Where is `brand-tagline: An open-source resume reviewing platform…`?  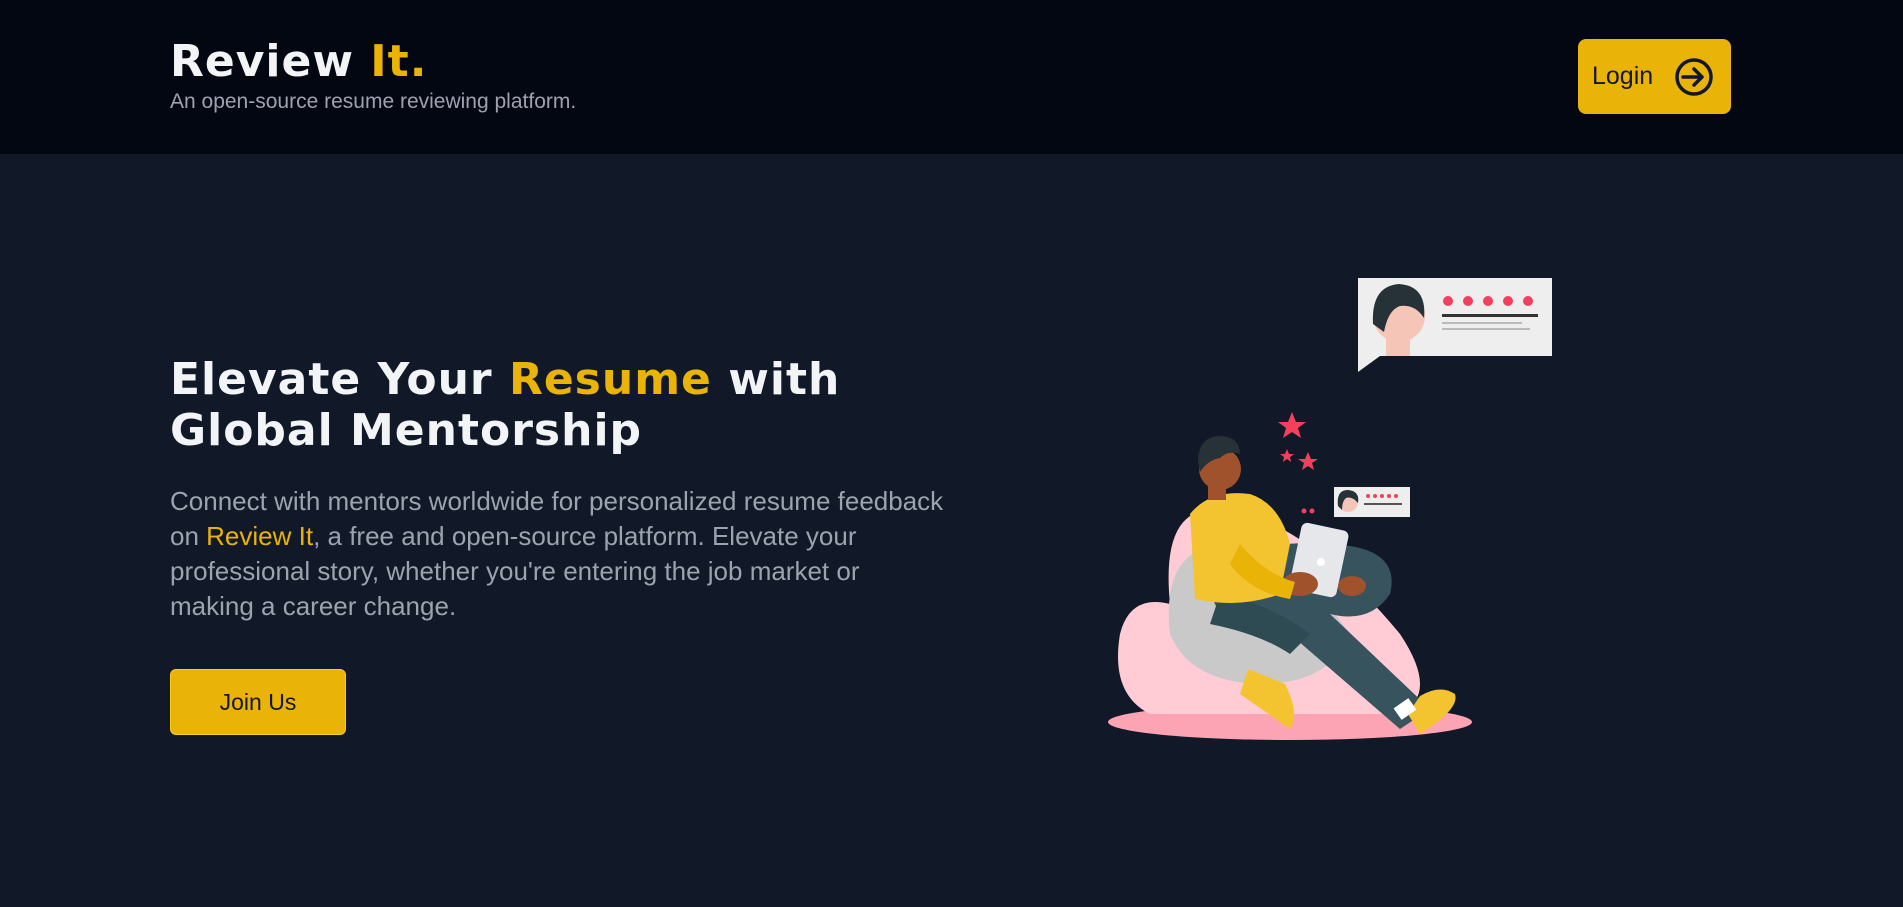 brand-tagline: An open-source resume reviewing platform… is located at coordinates (373, 101).